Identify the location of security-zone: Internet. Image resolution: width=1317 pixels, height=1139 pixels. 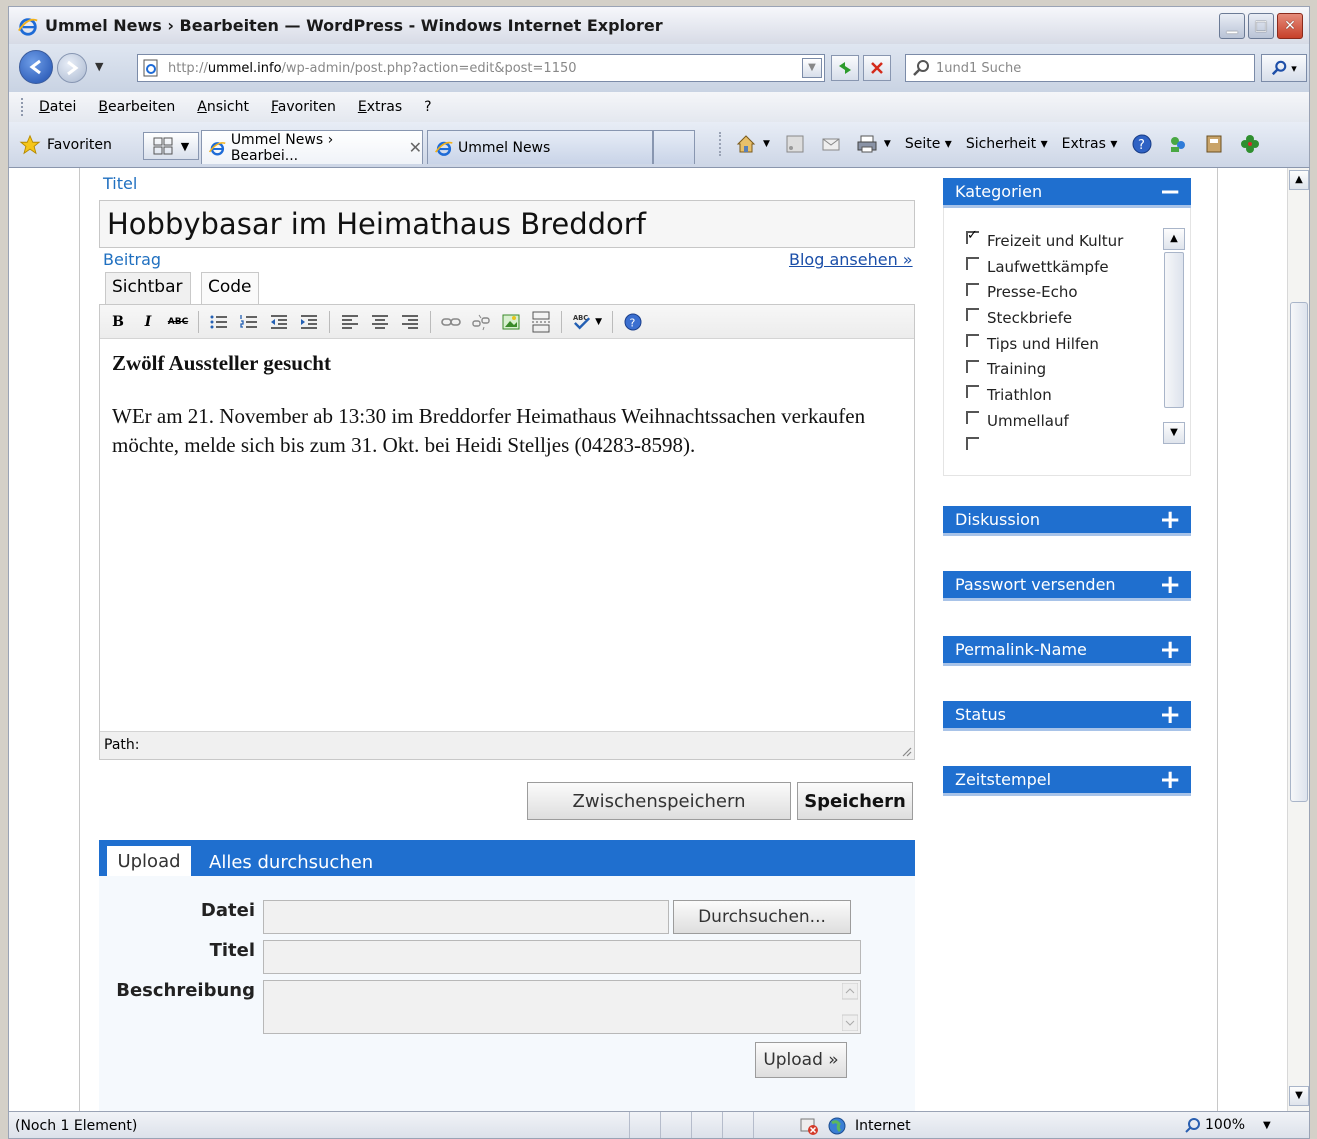
(855, 1126).